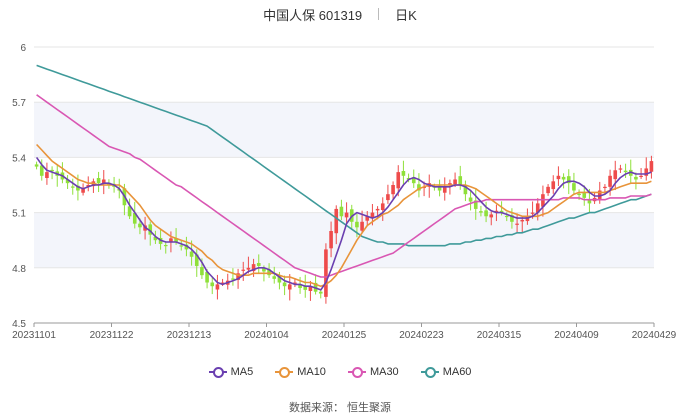  Describe the element at coordinates (217, 372) in the screenshot. I see `ma5-swatch-icon` at that location.